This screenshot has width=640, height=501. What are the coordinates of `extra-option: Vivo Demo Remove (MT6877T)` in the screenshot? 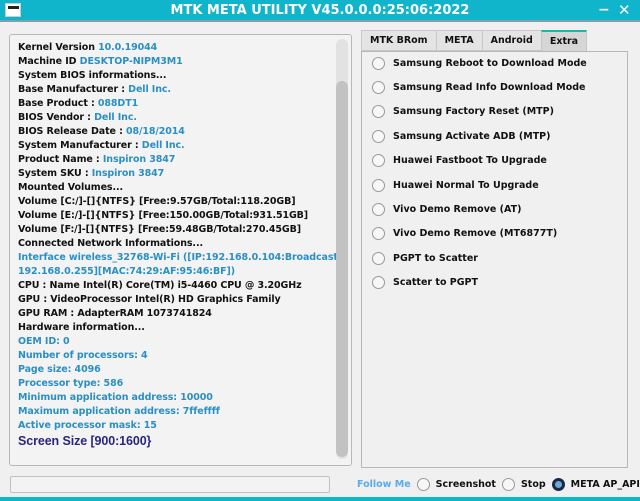 It's located at (464, 234).